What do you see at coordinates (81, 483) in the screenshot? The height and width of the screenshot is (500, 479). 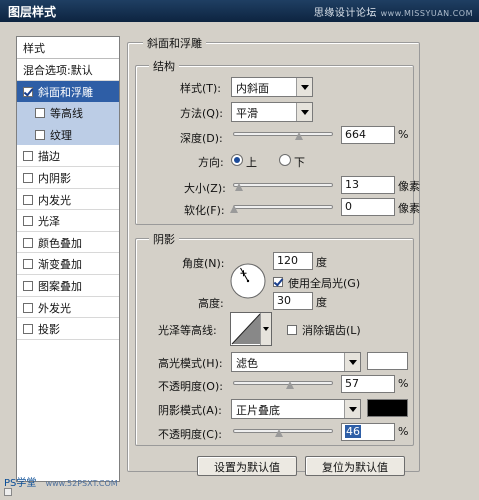 I see `footer-watermark-url: www.52PSXT.COM` at bounding box center [81, 483].